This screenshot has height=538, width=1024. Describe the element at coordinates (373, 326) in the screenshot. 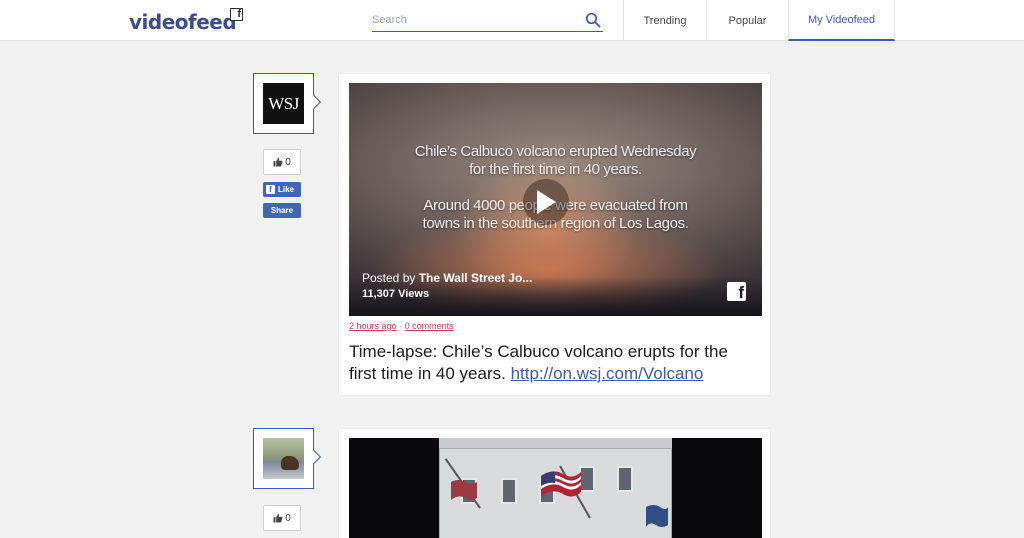

I see `timestamp-link: 2 hours ago` at that location.